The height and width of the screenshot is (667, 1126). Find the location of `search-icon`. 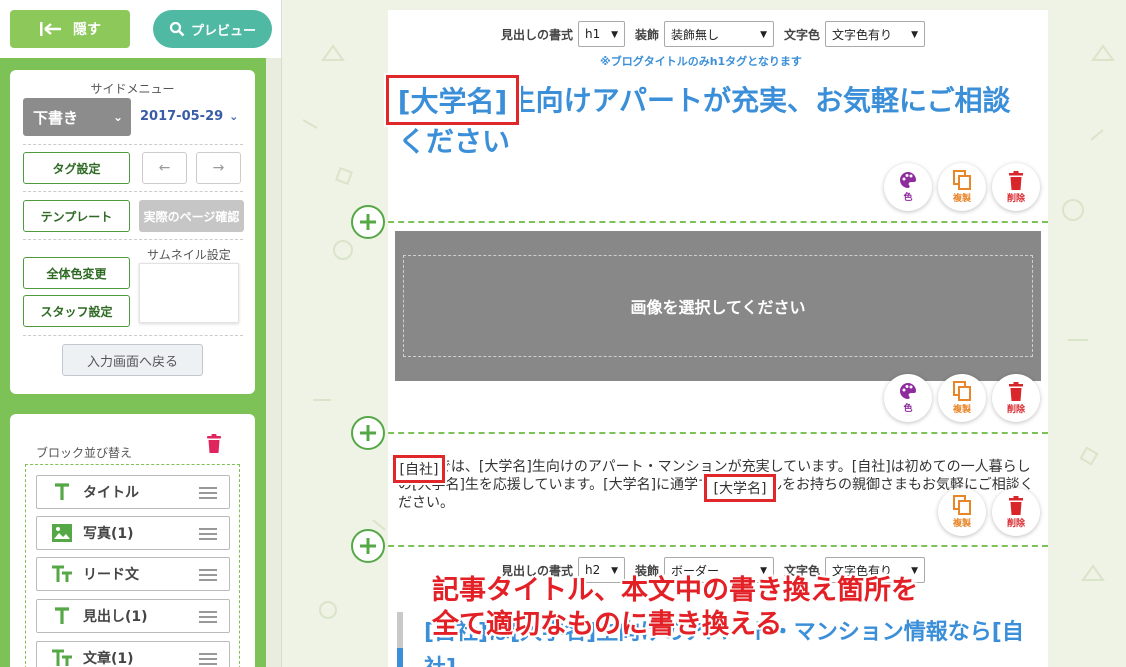

search-icon is located at coordinates (177, 29).